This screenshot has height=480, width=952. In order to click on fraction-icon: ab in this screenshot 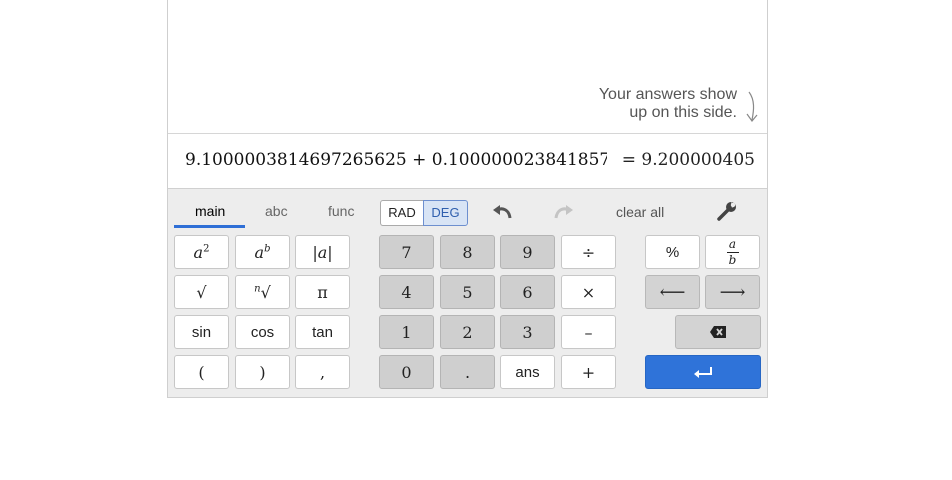, I will do `click(732, 252)`.